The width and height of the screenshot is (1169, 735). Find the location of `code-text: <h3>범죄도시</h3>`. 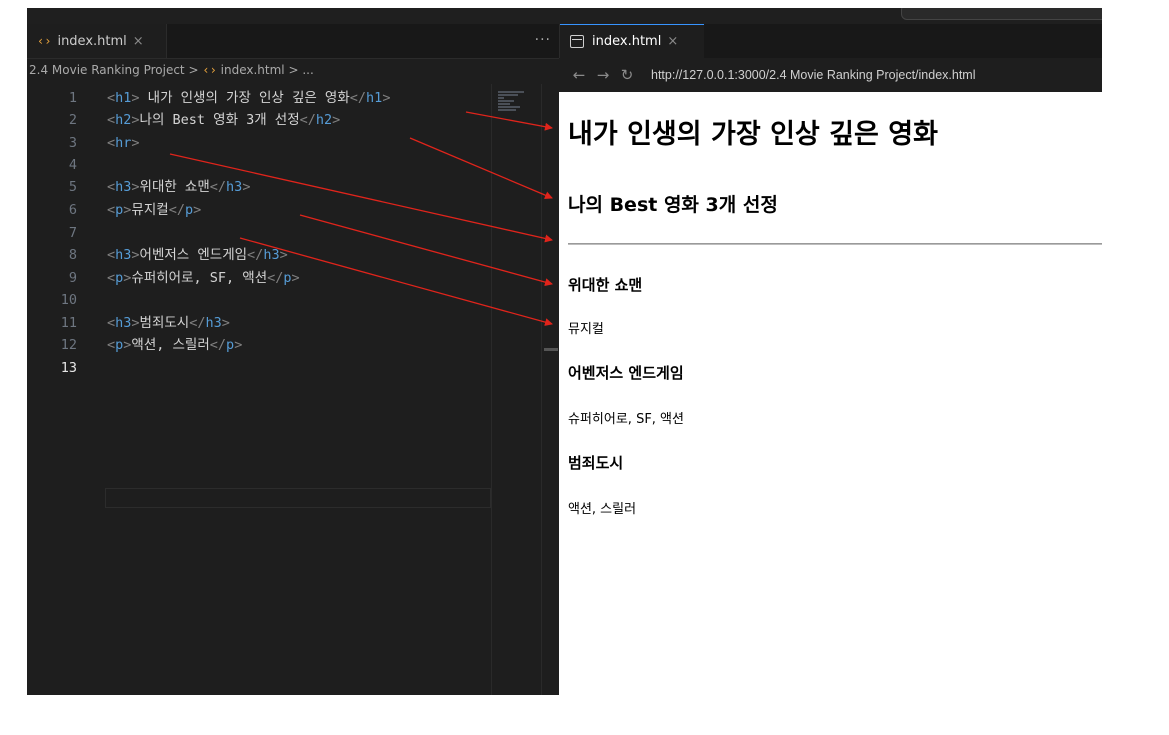

code-text: <h3>범죄도시</h3> is located at coordinates (168, 323).